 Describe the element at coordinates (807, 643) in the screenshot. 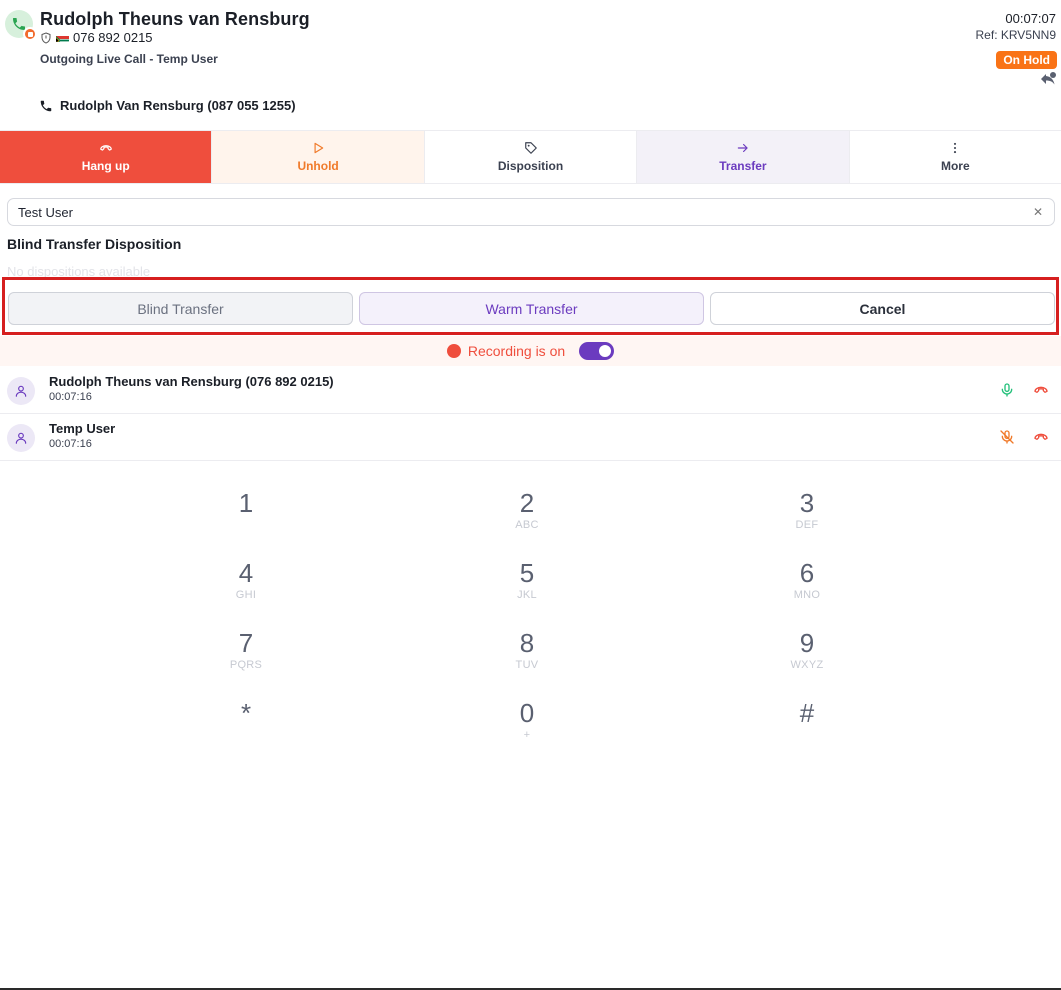

I see `key-digit: 9` at that location.